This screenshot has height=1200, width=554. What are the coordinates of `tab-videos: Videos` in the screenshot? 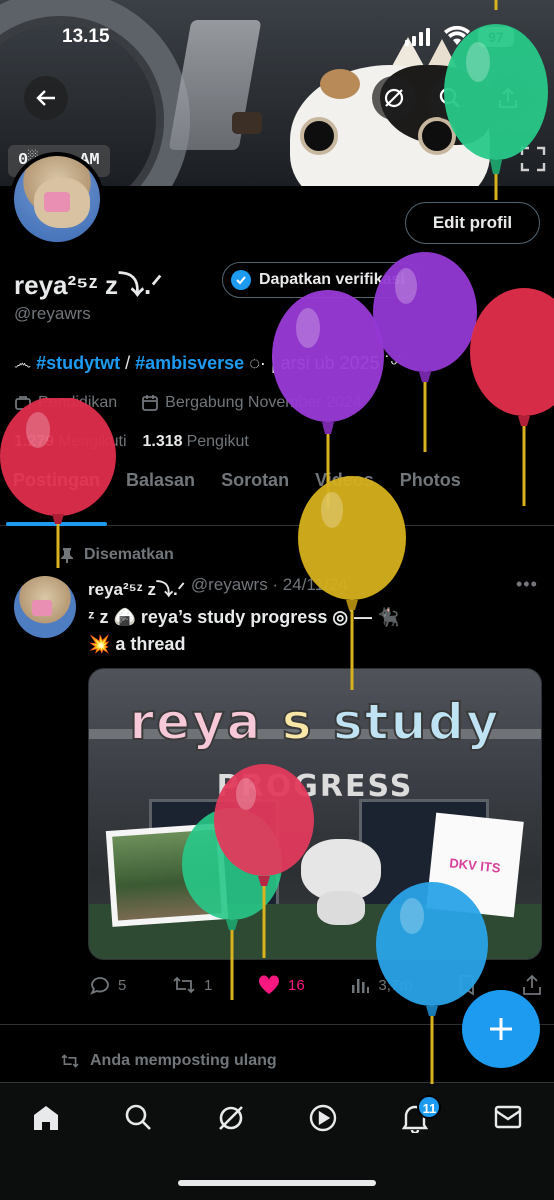 It's located at (344, 498).